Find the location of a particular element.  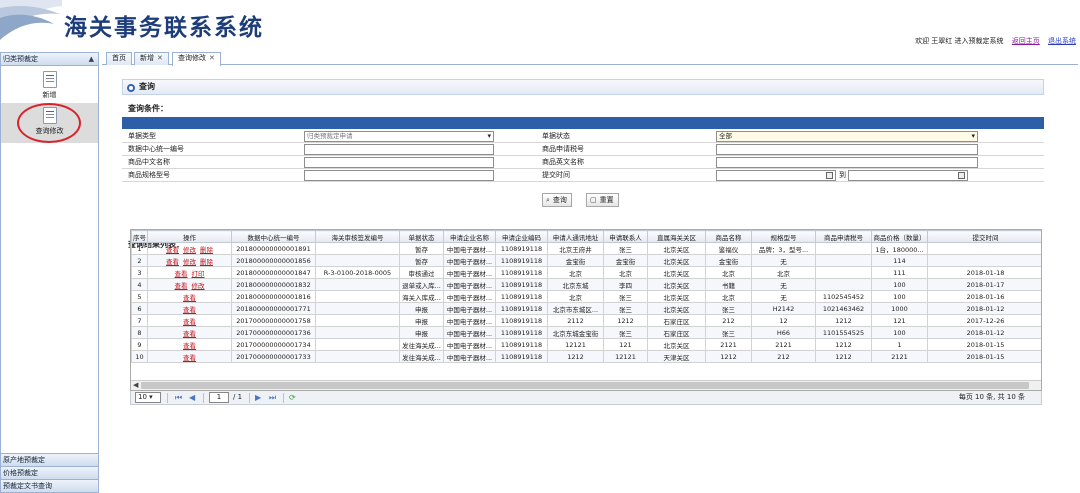

data-center-id-cell: 201700000000001734 is located at coordinates (273, 344).